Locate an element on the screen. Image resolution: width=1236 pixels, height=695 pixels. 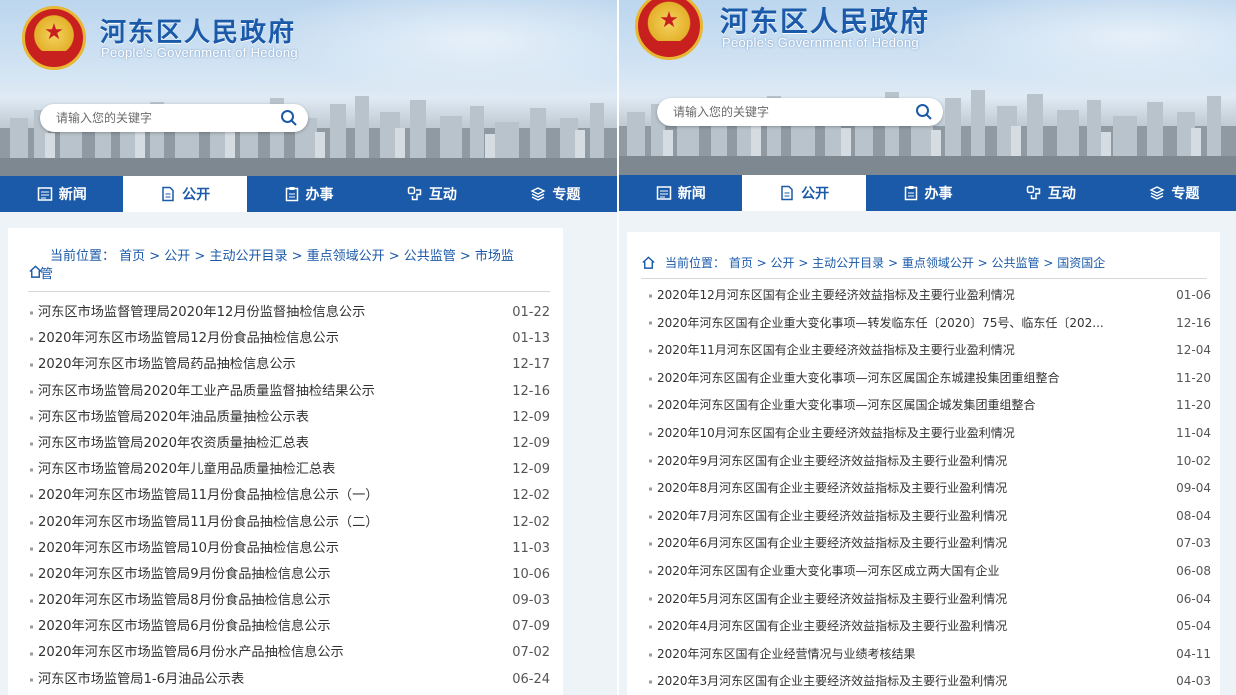
article-title-link: 河东区市场监督管理局2020年12月份监督抽检信息公示 is located at coordinates (268, 313).